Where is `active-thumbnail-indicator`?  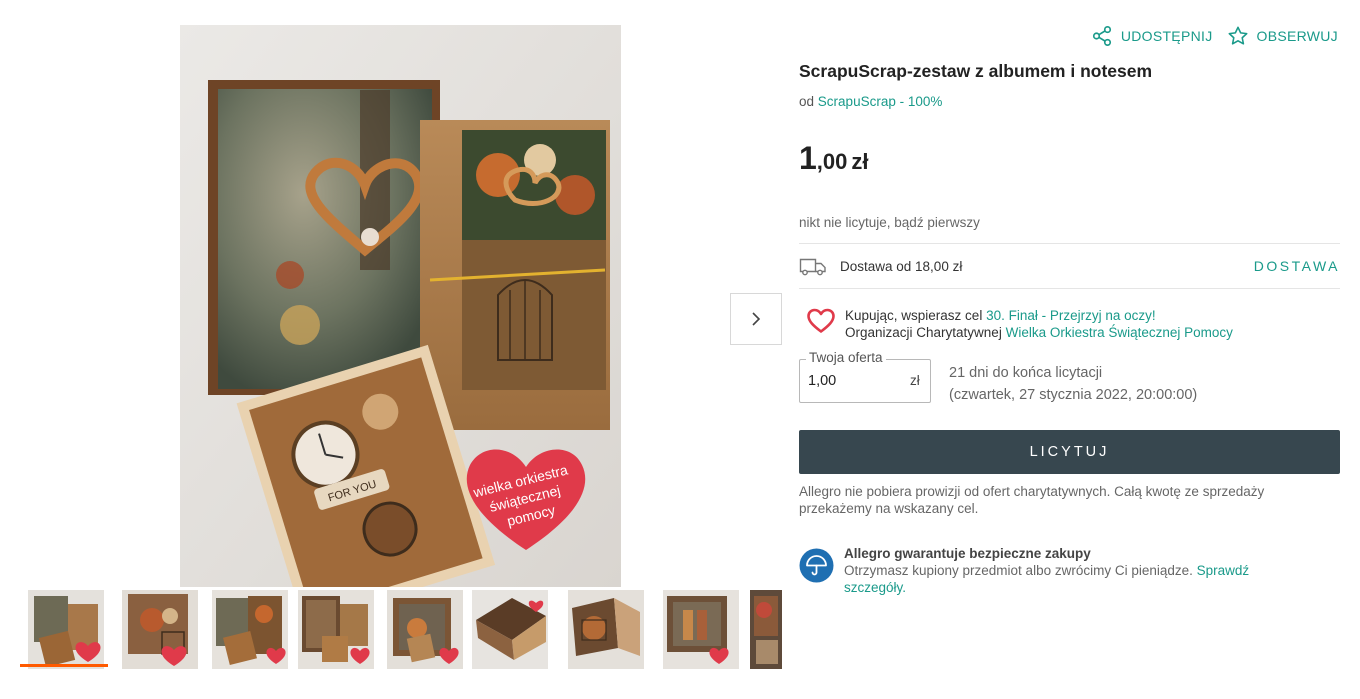 active-thumbnail-indicator is located at coordinates (64, 665).